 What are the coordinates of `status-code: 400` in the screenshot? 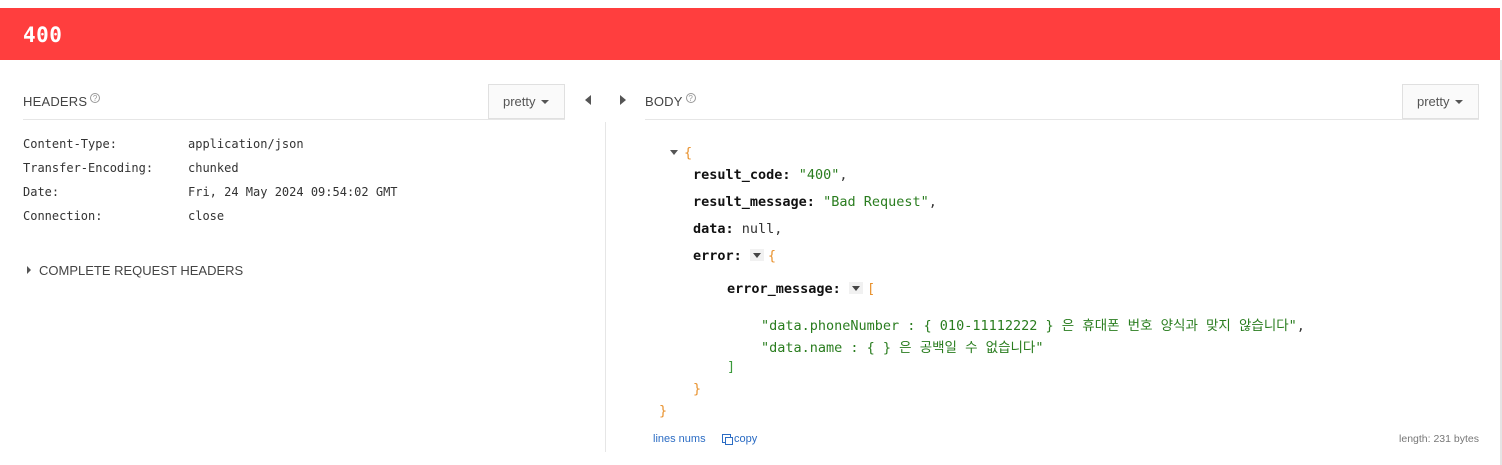 It's located at (43, 35).